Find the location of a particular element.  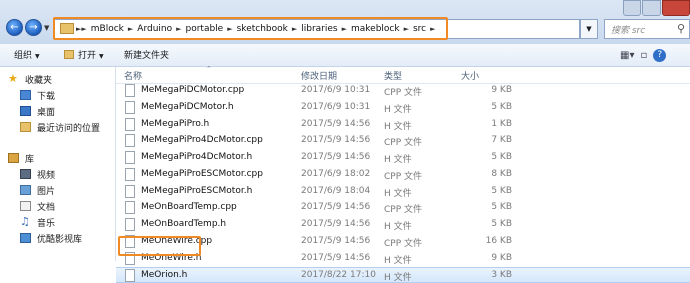

recent-pages-dropdown: ▼ is located at coordinates (47, 28).